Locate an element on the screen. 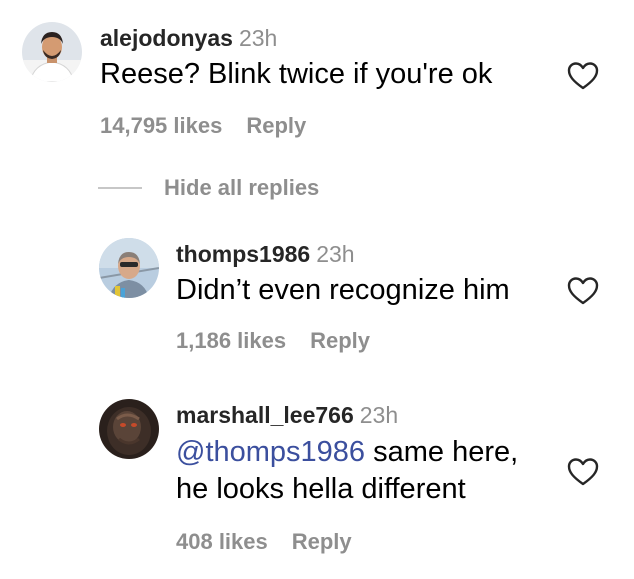 This screenshot has width=634, height=579. reply-username: marshall_lee766 23h is located at coordinates (287, 415).